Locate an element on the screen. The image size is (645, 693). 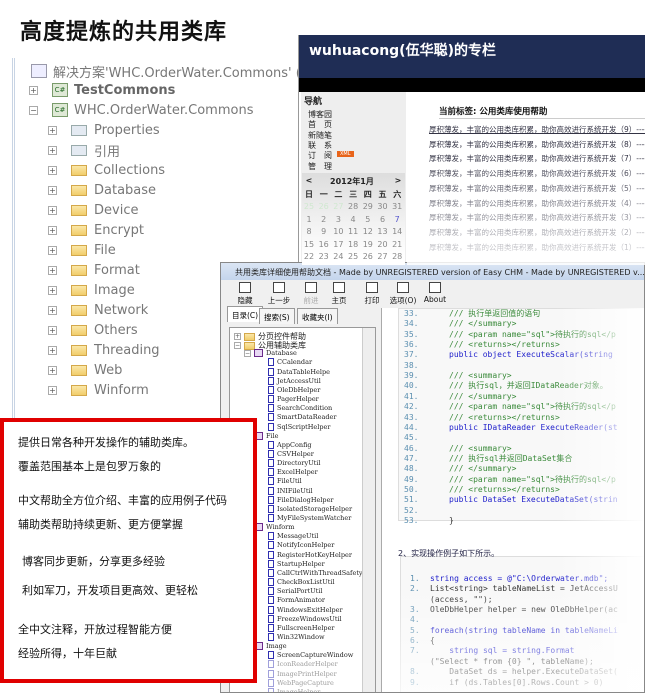
calendar-day: 29 is located at coordinates (368, 206).